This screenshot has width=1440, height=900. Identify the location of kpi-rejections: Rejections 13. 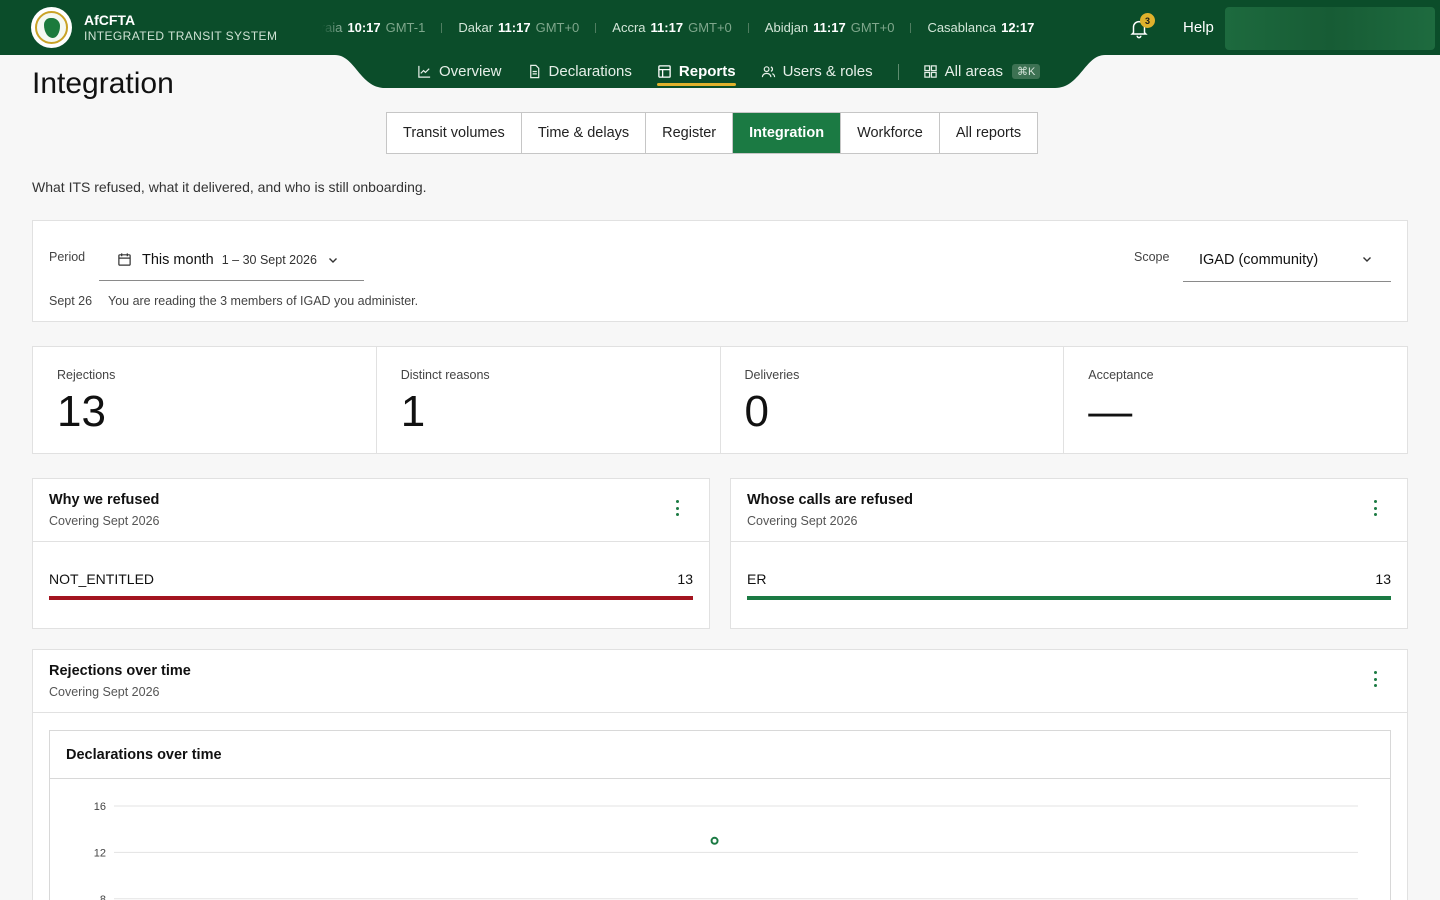
(205, 400).